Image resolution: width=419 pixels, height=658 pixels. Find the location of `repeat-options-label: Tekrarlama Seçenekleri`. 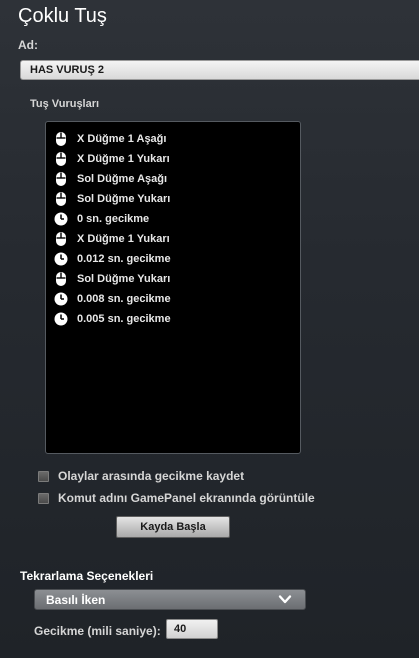

repeat-options-label: Tekrarlama Seçenekleri is located at coordinates (87, 576).